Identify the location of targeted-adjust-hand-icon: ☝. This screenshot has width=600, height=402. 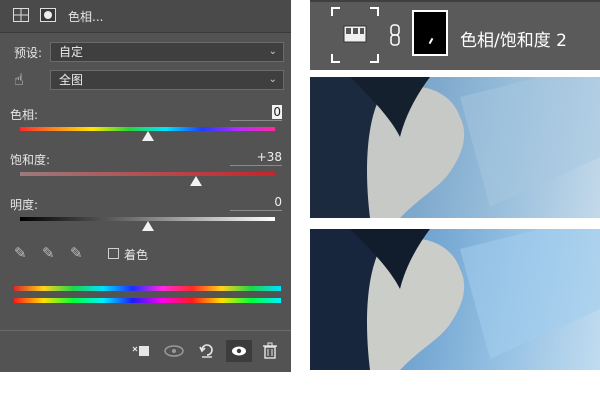
(19, 79).